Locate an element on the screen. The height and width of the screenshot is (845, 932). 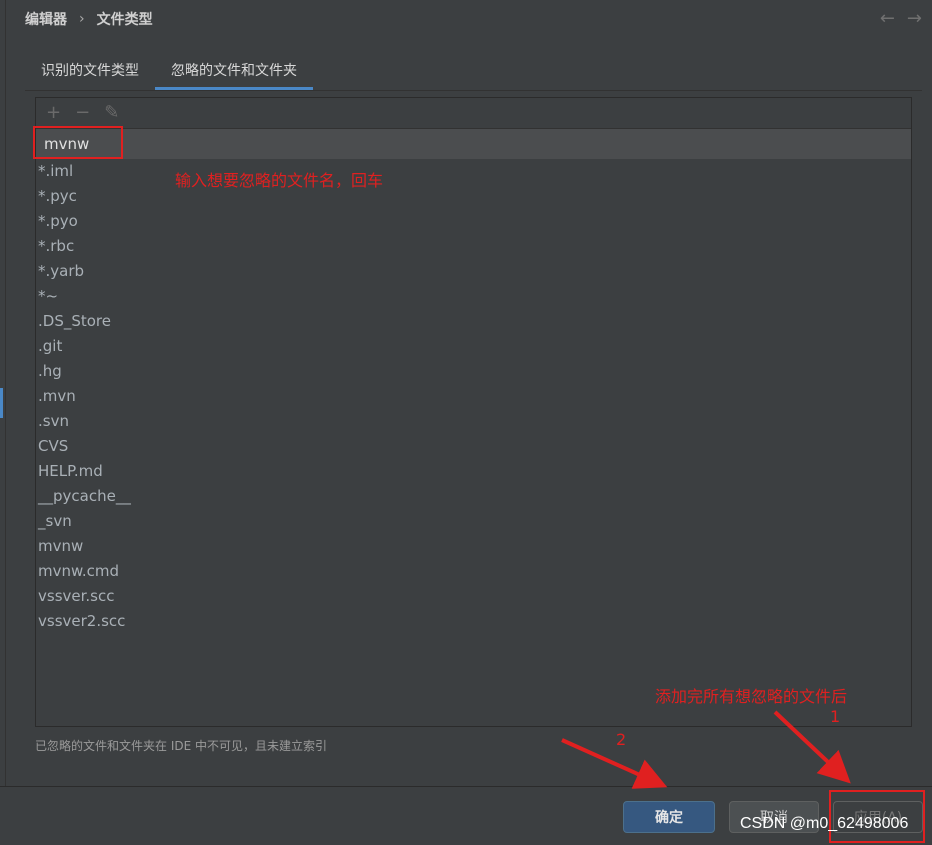
annotation-arrows is located at coordinates (706, 749).